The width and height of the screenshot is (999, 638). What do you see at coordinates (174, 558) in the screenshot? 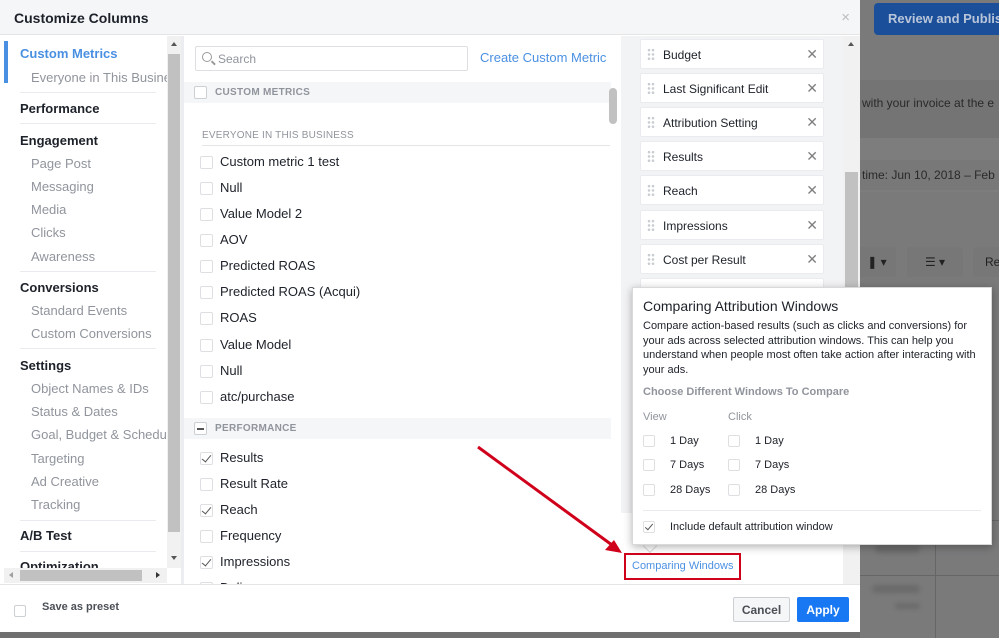
I see `scroll-down-arrow-icon` at bounding box center [174, 558].